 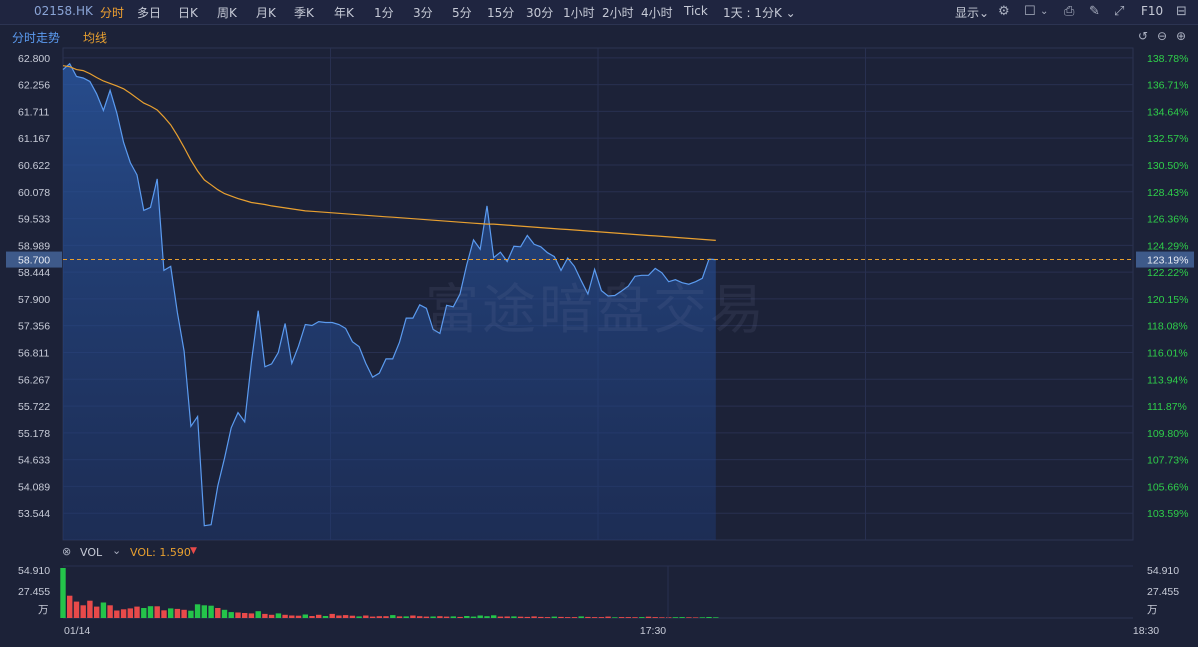 I want to click on y-tick-label-pct: 128.43%, so click(x=1167, y=193).